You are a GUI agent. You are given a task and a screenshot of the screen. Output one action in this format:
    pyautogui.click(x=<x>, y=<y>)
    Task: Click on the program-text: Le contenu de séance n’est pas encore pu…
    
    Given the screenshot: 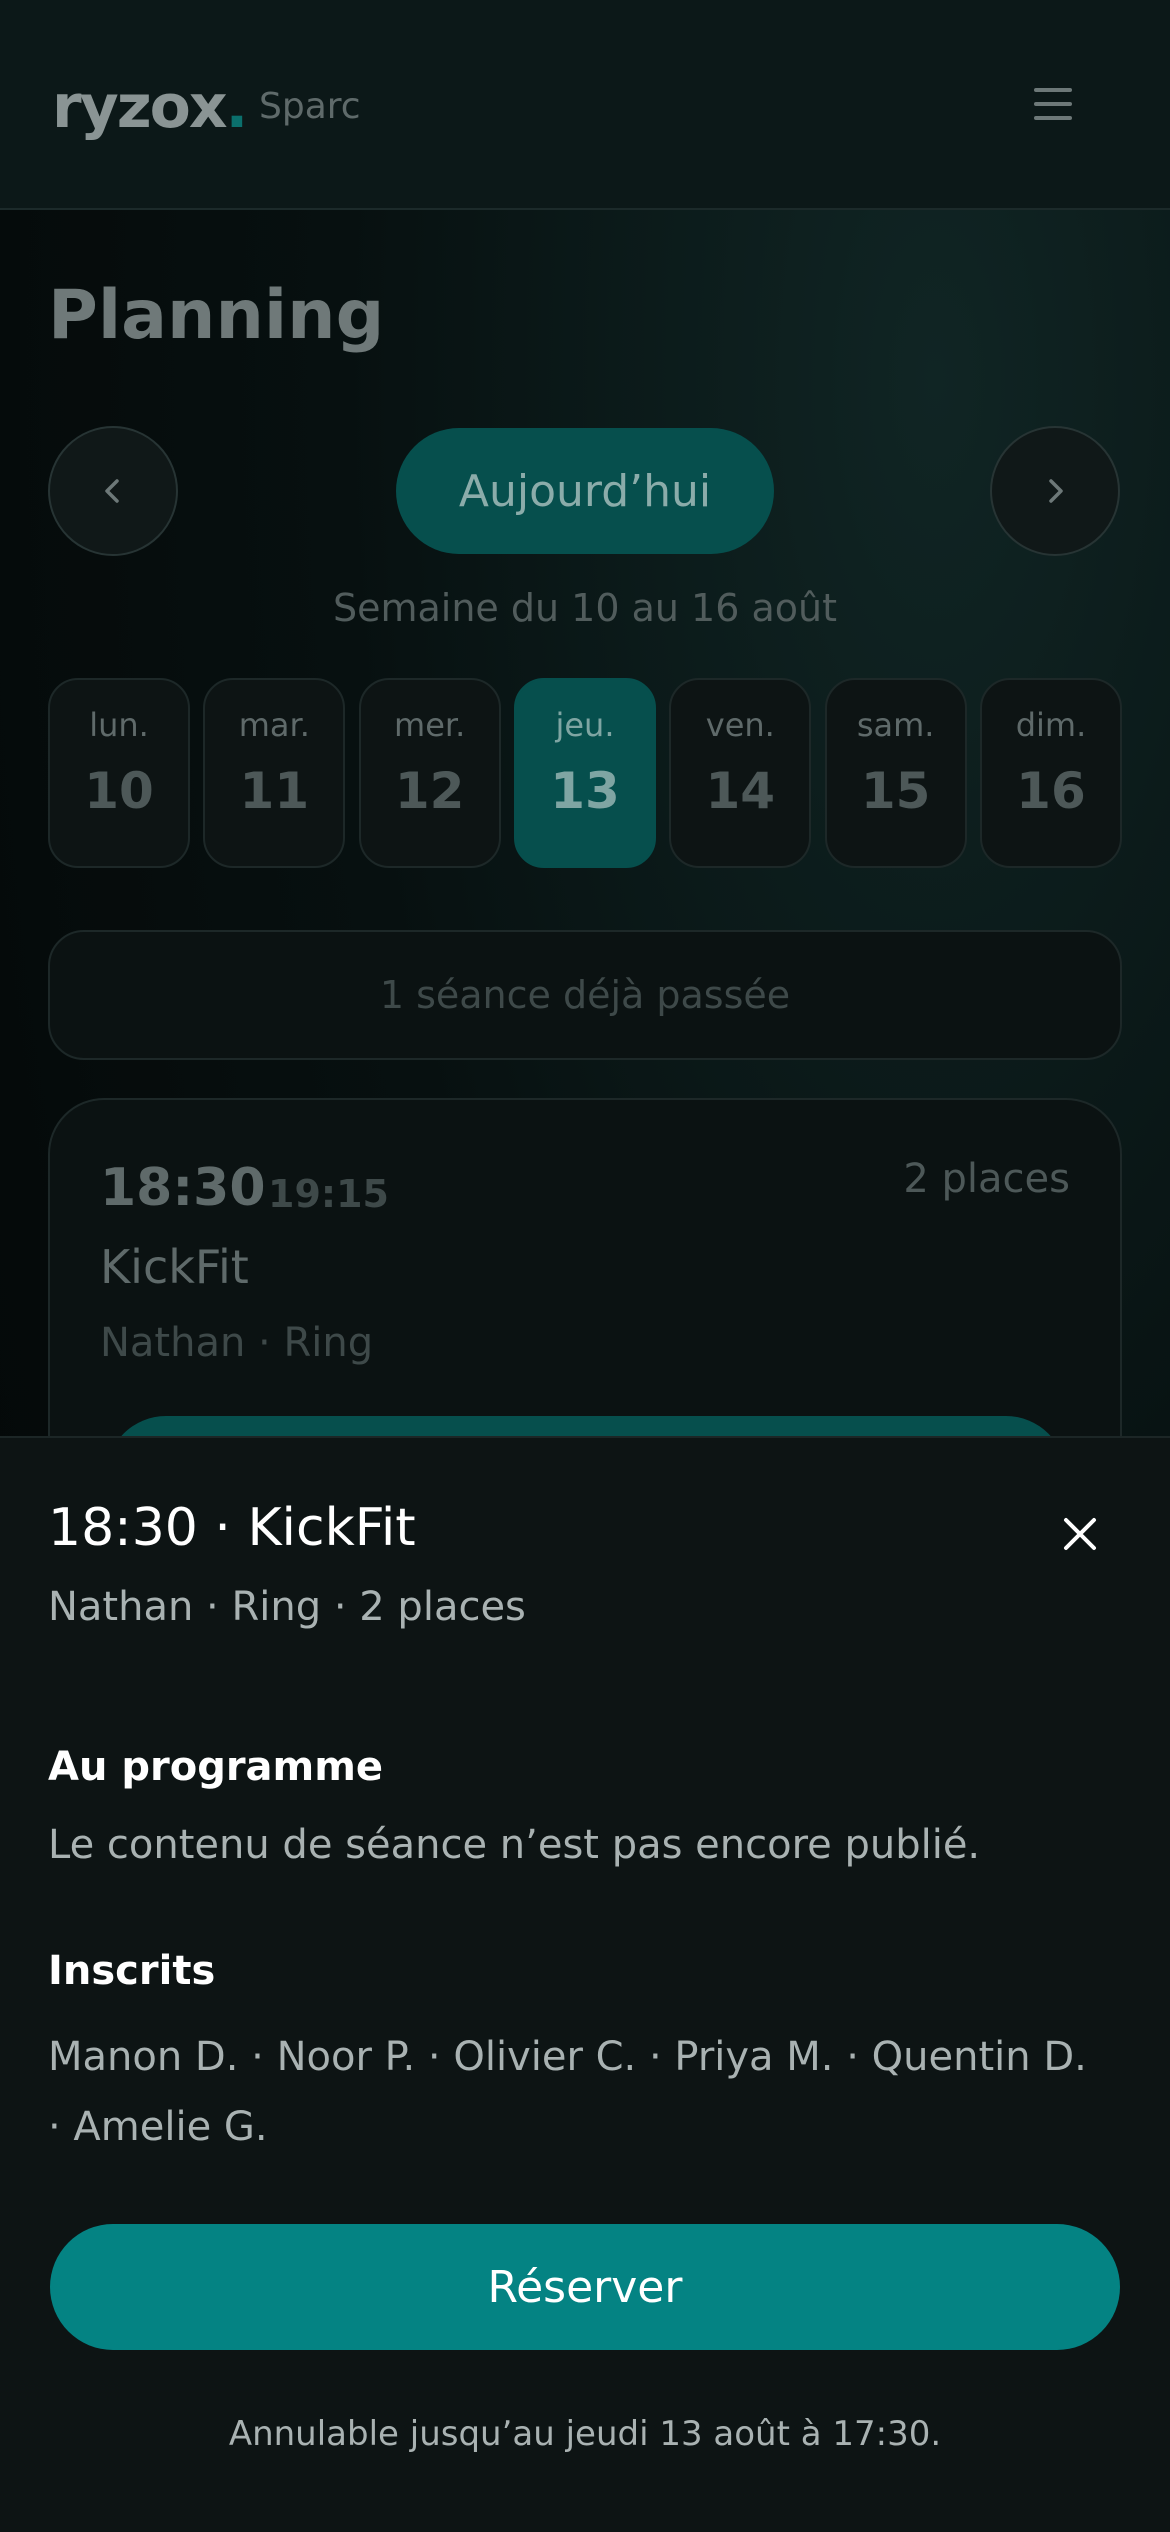 What is the action you would take?
    pyautogui.click(x=514, y=1845)
    